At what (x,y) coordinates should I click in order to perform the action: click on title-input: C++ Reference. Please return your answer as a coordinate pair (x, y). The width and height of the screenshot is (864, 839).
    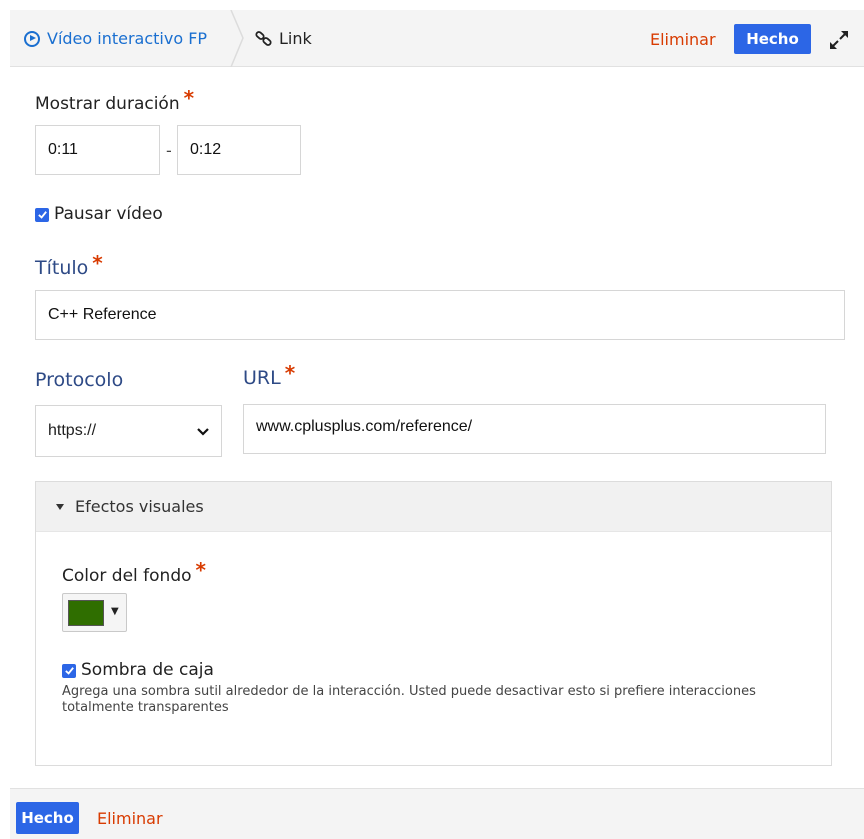
    Looking at the image, I should click on (440, 315).